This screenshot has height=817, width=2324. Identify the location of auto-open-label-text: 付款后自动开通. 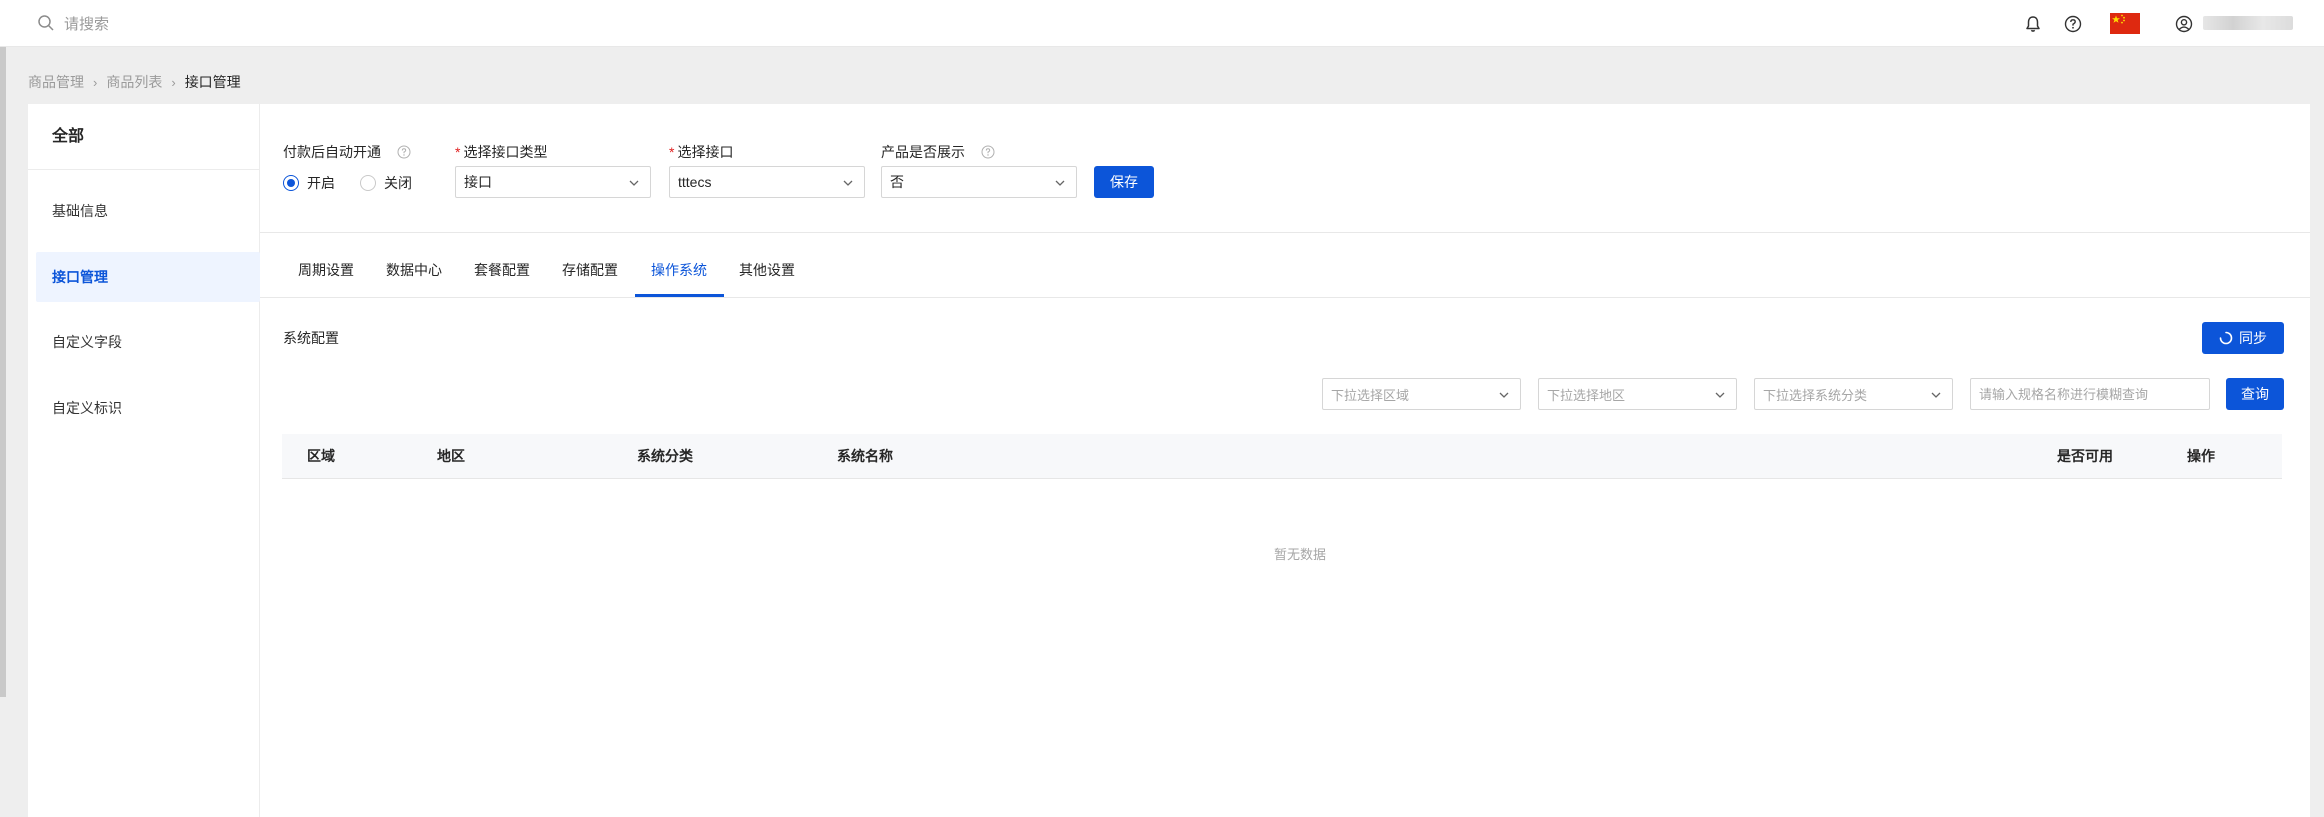
(332, 152).